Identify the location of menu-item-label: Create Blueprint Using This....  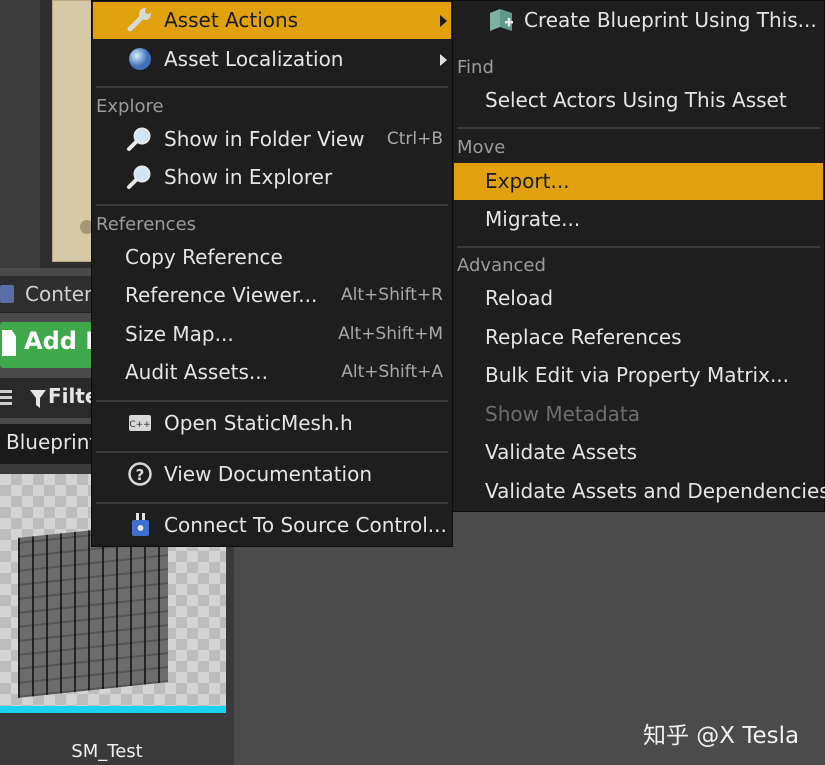
(670, 20).